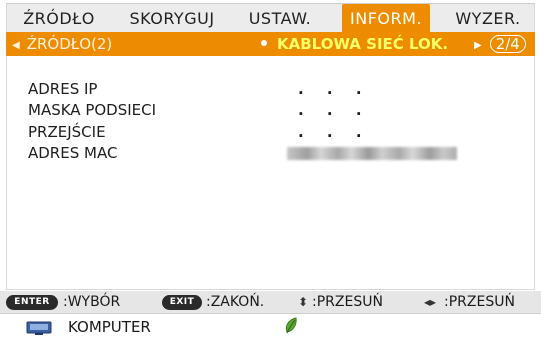 The width and height of the screenshot is (541, 338). Describe the element at coordinates (264, 43) in the screenshot. I see `dot-icon` at that location.